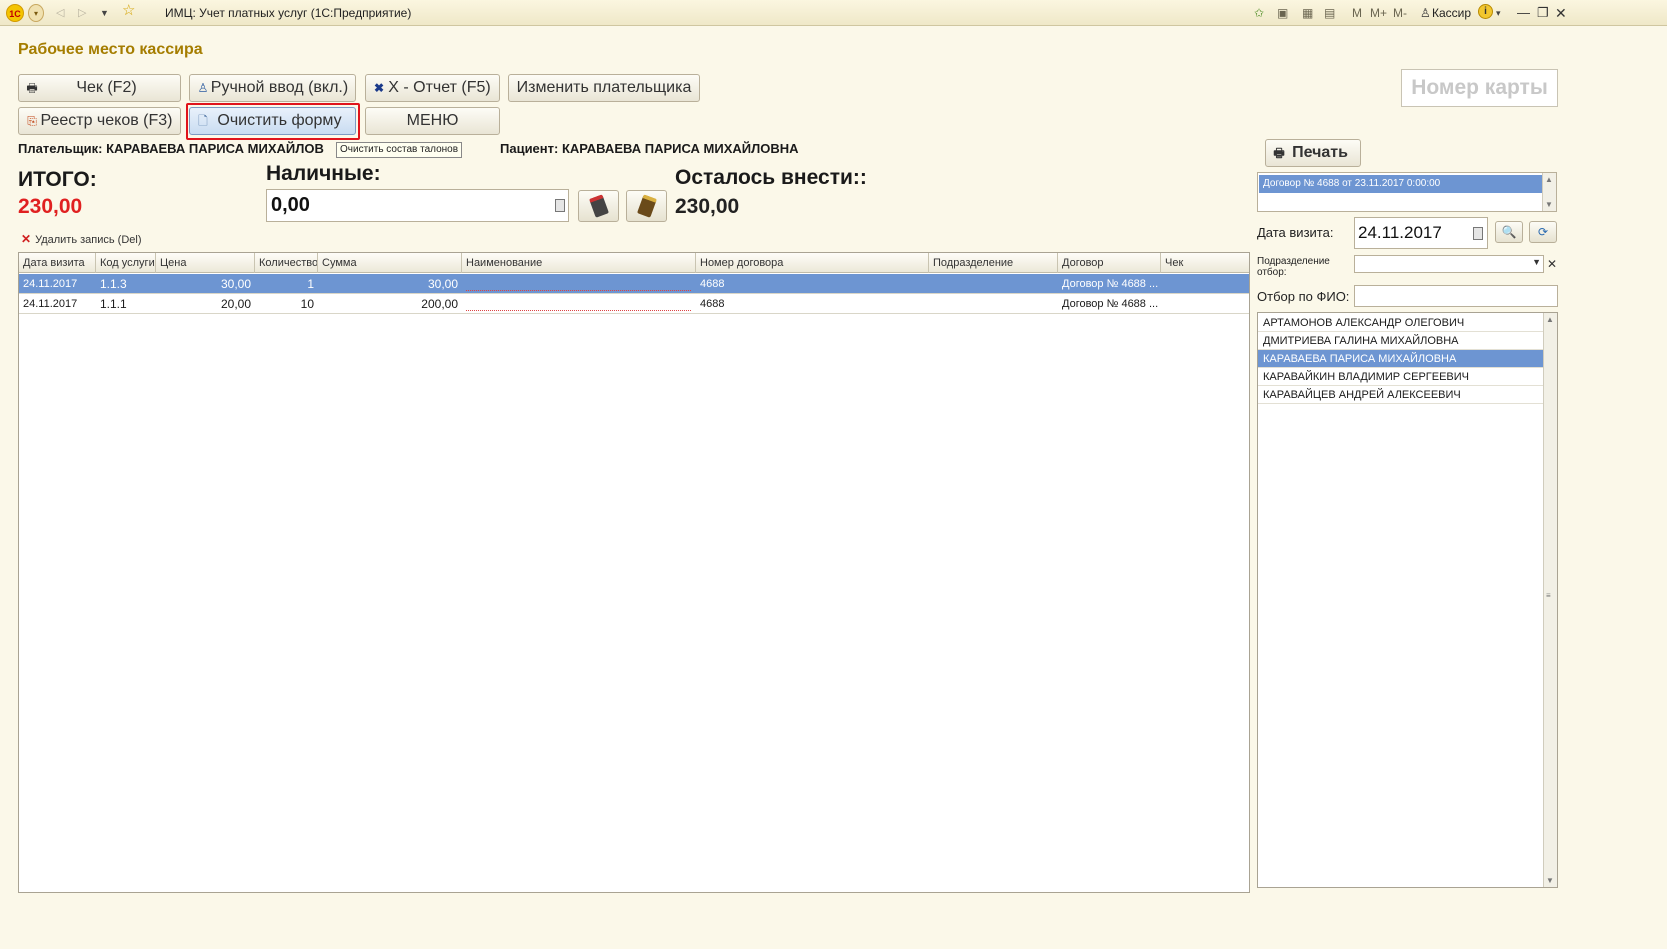 Image resolution: width=1667 pixels, height=949 pixels. I want to click on contracts-list: Договор № 4688 от 23.11.2017 0:00:00 ▲ ▼, so click(1407, 192).